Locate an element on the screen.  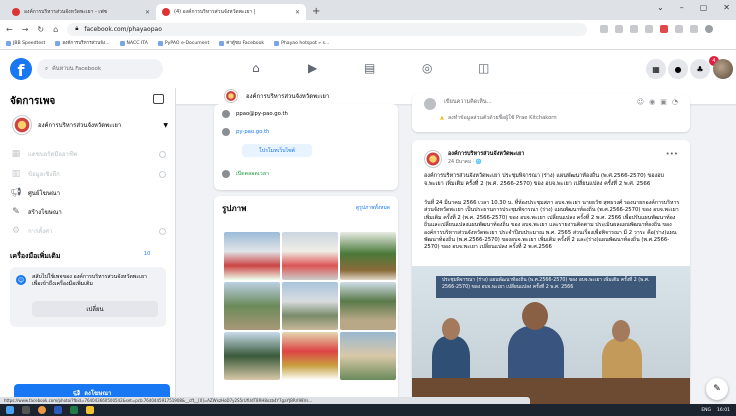
tools-count-badge: 10 is located at coordinates (147, 254).